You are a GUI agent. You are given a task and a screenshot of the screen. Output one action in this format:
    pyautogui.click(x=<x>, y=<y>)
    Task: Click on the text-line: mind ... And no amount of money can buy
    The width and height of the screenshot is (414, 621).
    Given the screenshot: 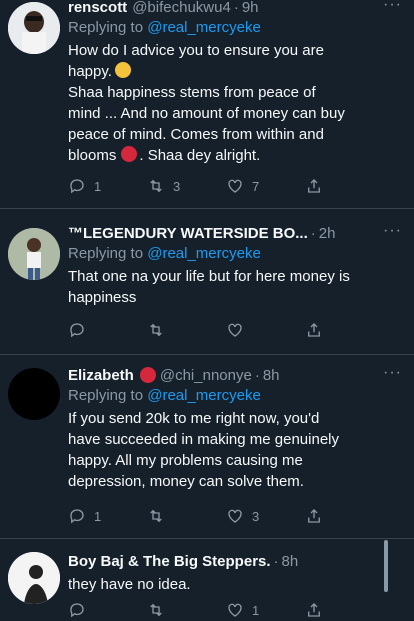 What is the action you would take?
    pyautogui.click(x=206, y=113)
    